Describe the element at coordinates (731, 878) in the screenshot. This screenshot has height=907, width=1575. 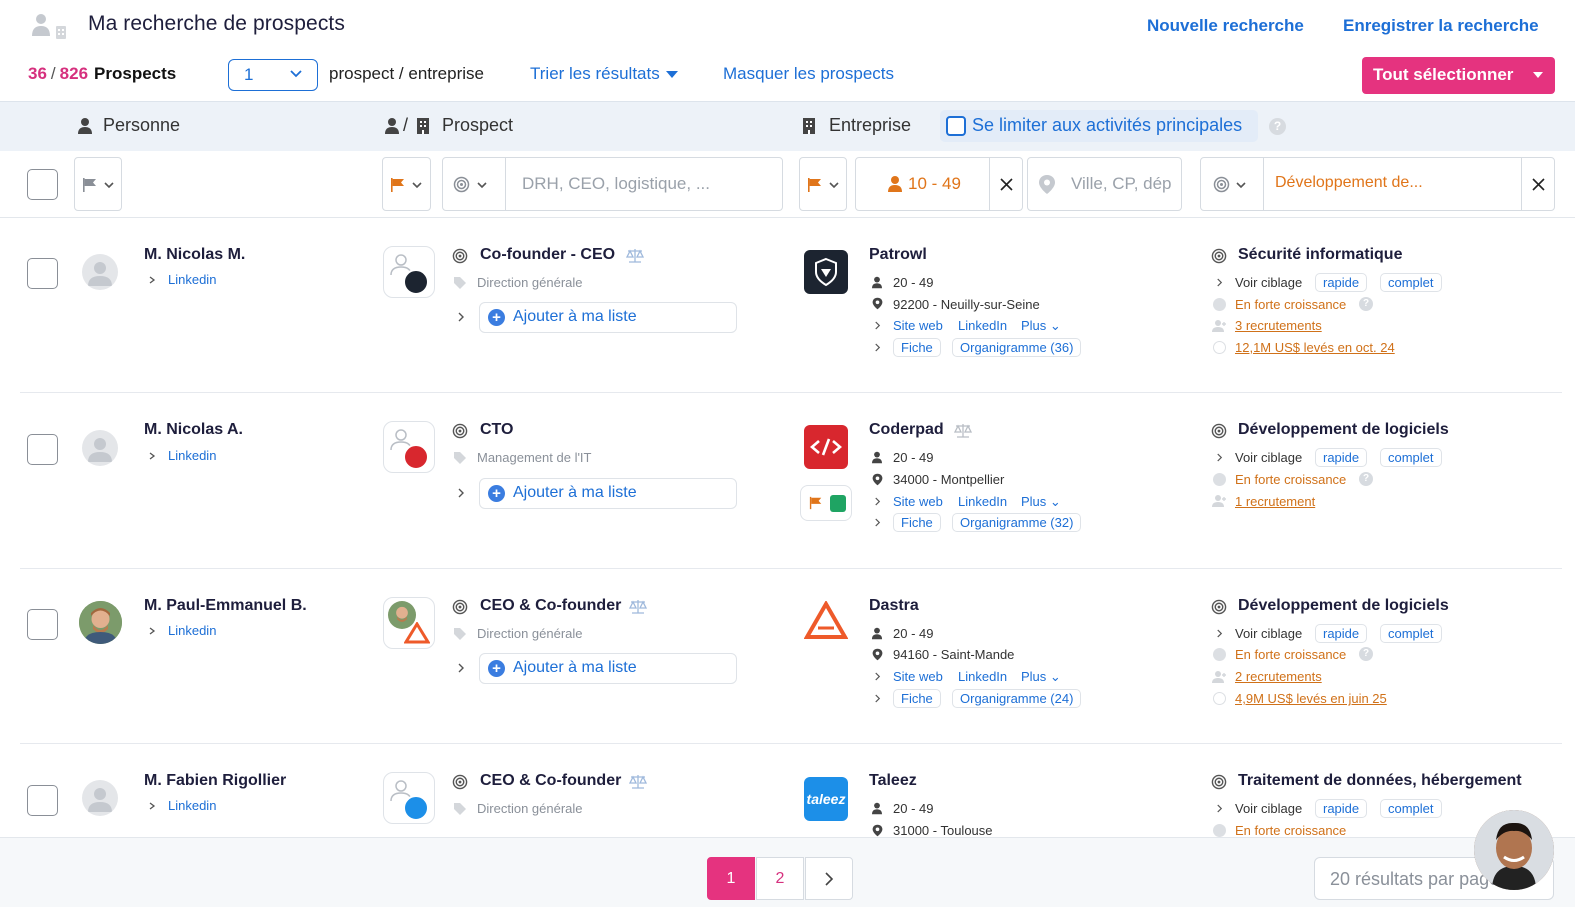
I see `page-1-button: 1` at that location.